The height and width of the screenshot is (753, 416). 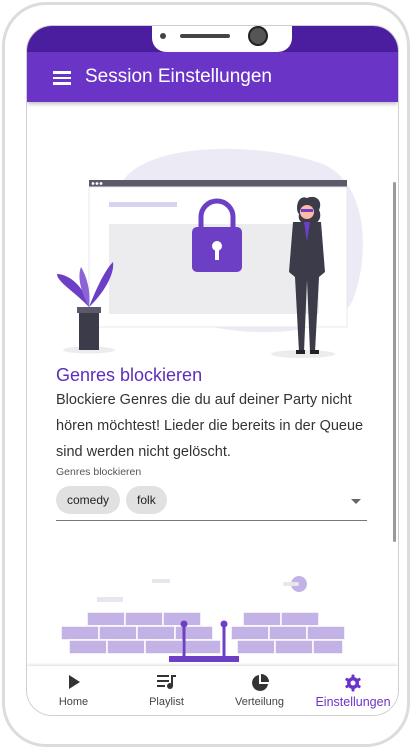 I want to click on menu-icon, so click(x=62, y=78).